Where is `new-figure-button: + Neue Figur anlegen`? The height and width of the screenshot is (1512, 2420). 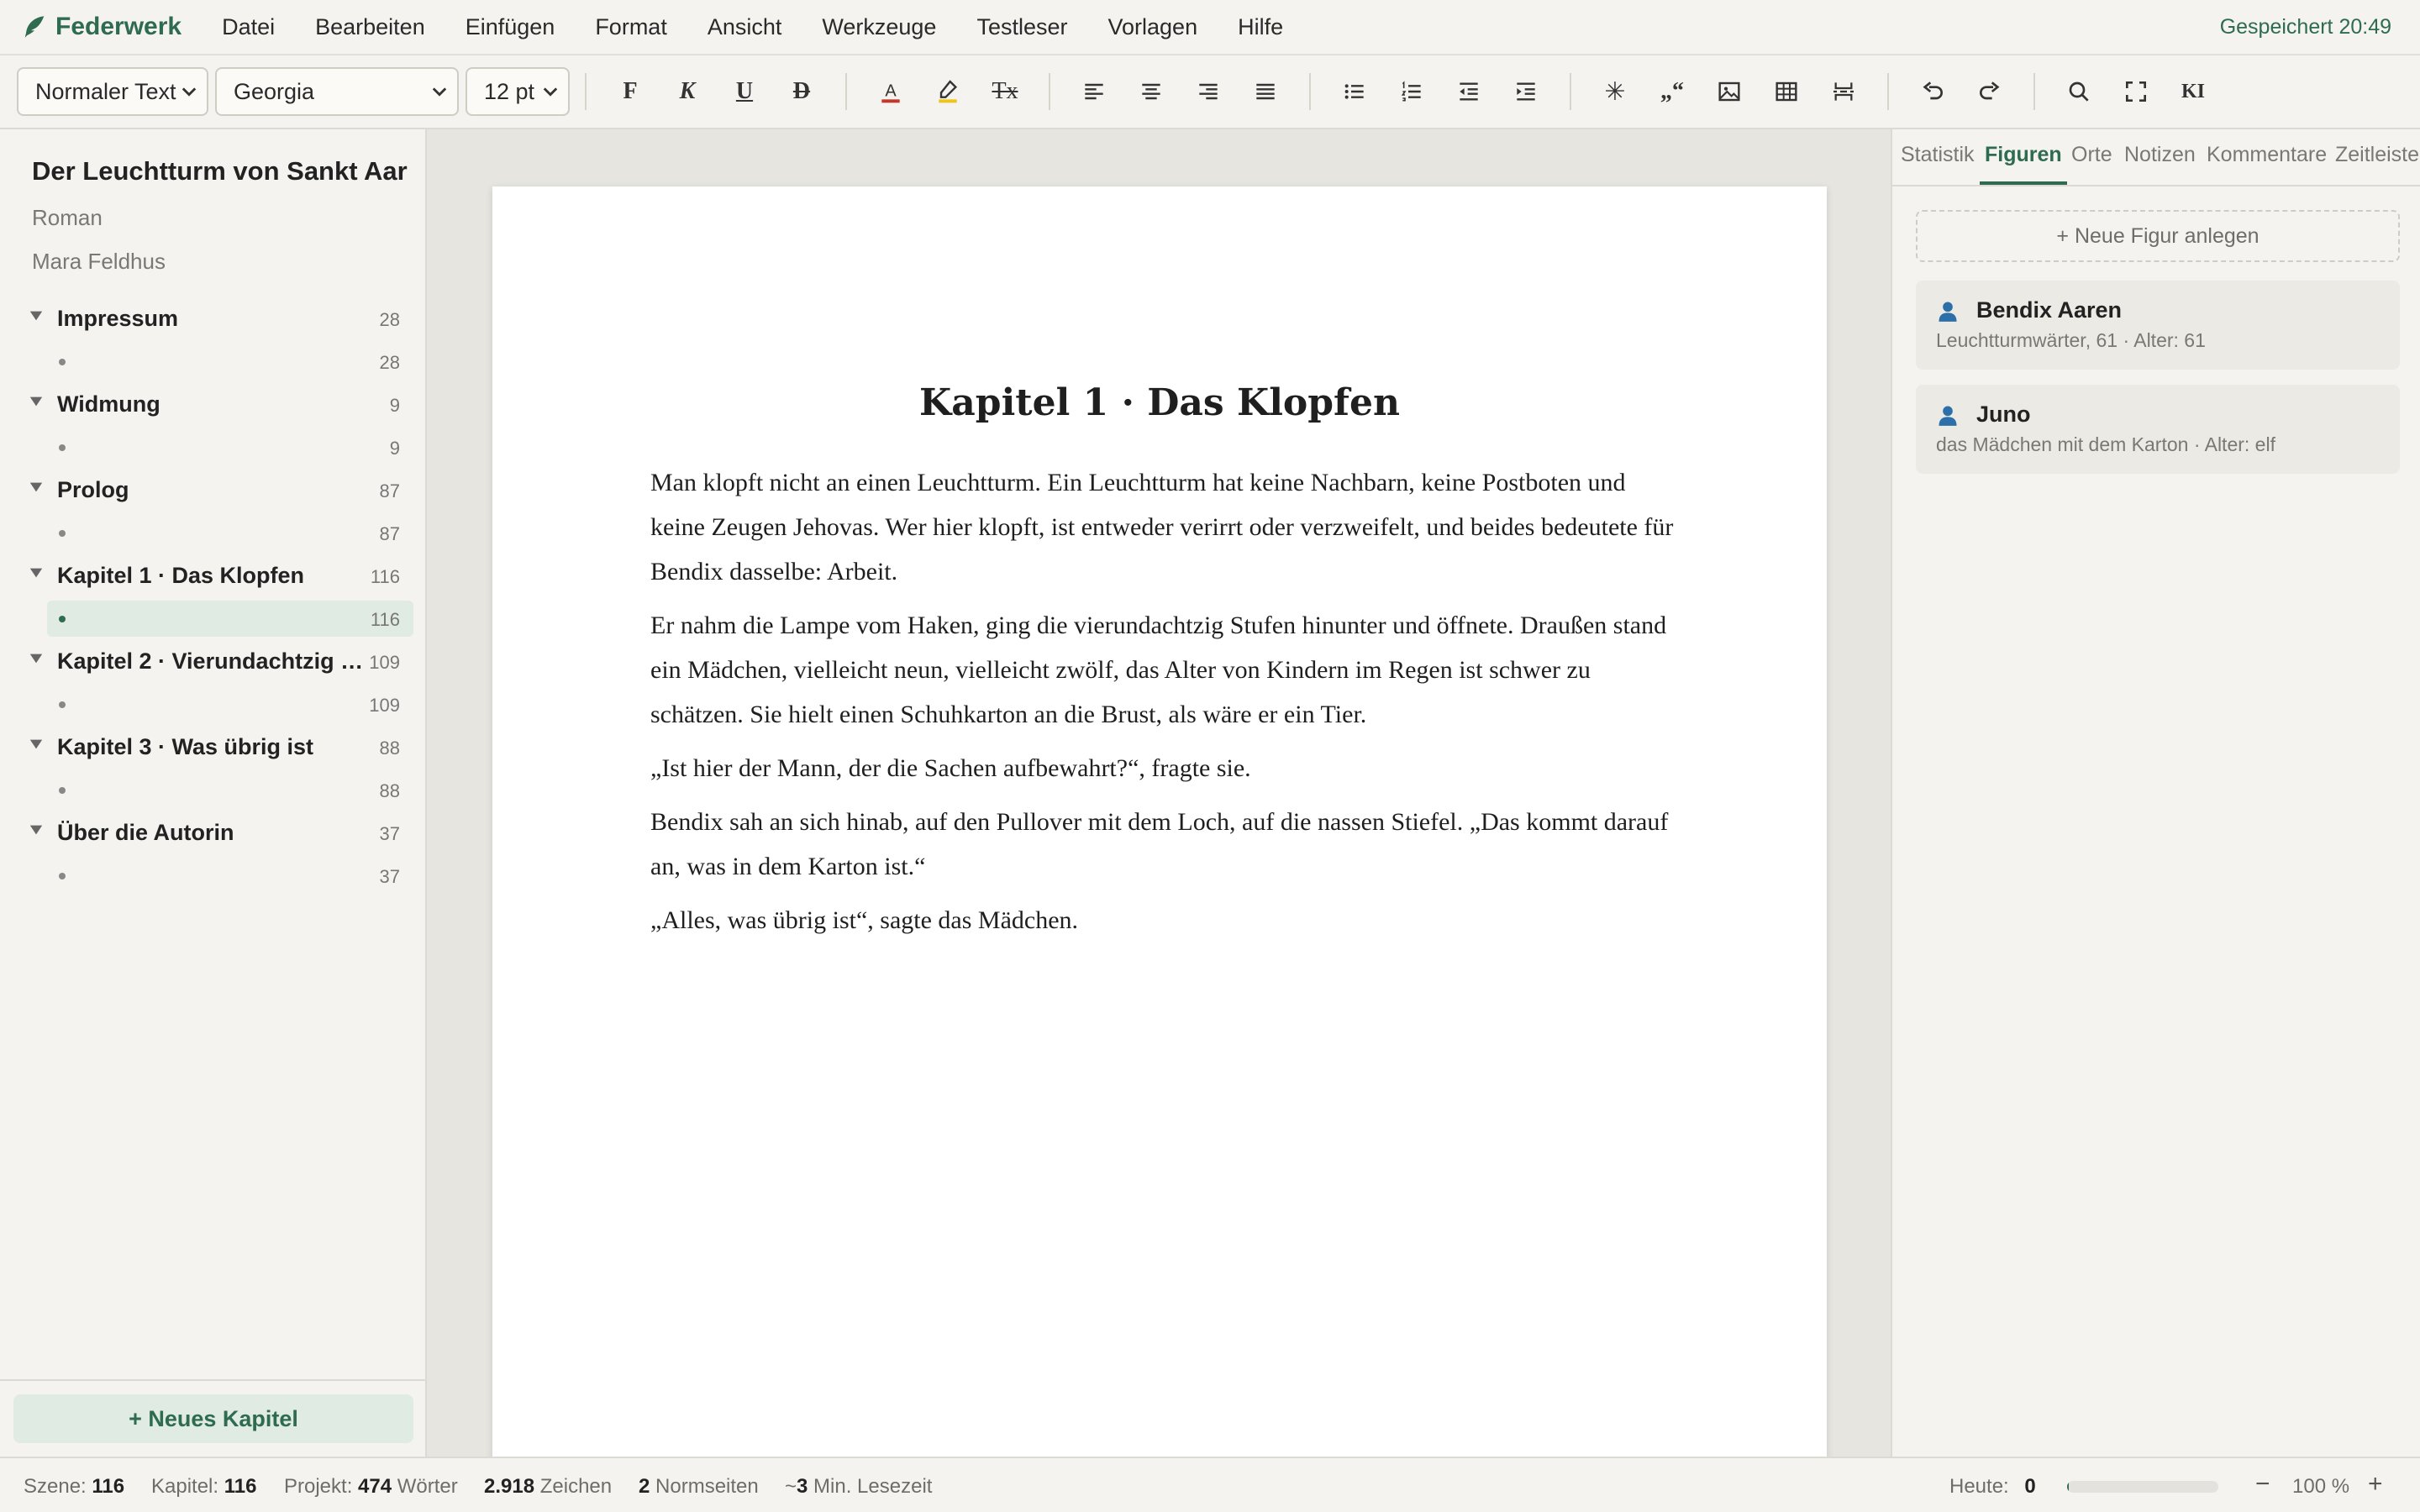 new-figure-button: + Neue Figur anlegen is located at coordinates (2158, 236).